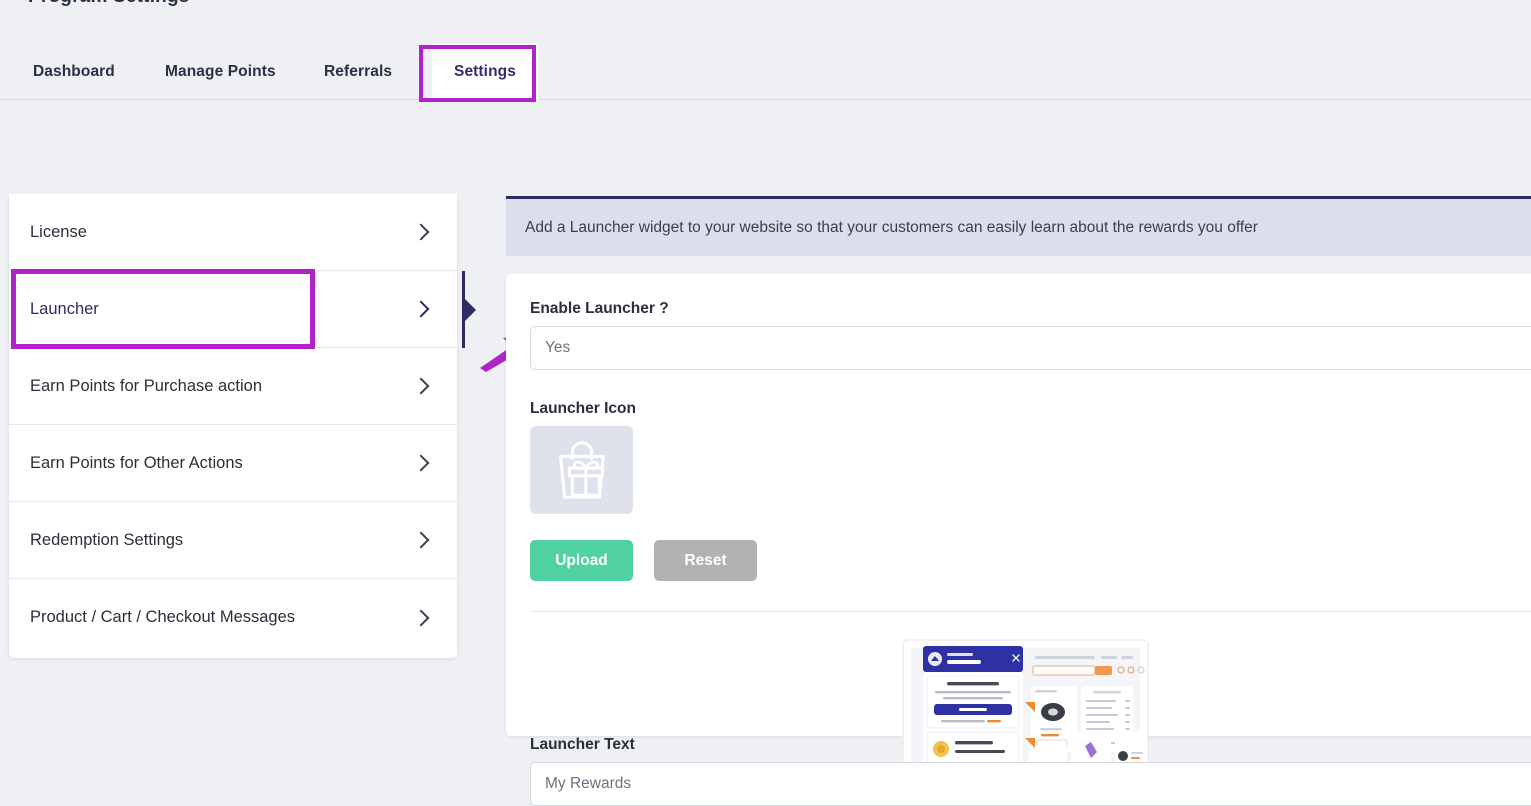 This screenshot has height=806, width=1531. I want to click on icon-action-buttons: Upload Reset, so click(1030, 560).